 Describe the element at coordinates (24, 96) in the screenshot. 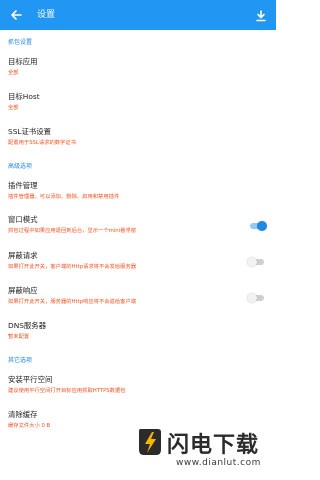

I see `setting-title: 目标Host` at that location.